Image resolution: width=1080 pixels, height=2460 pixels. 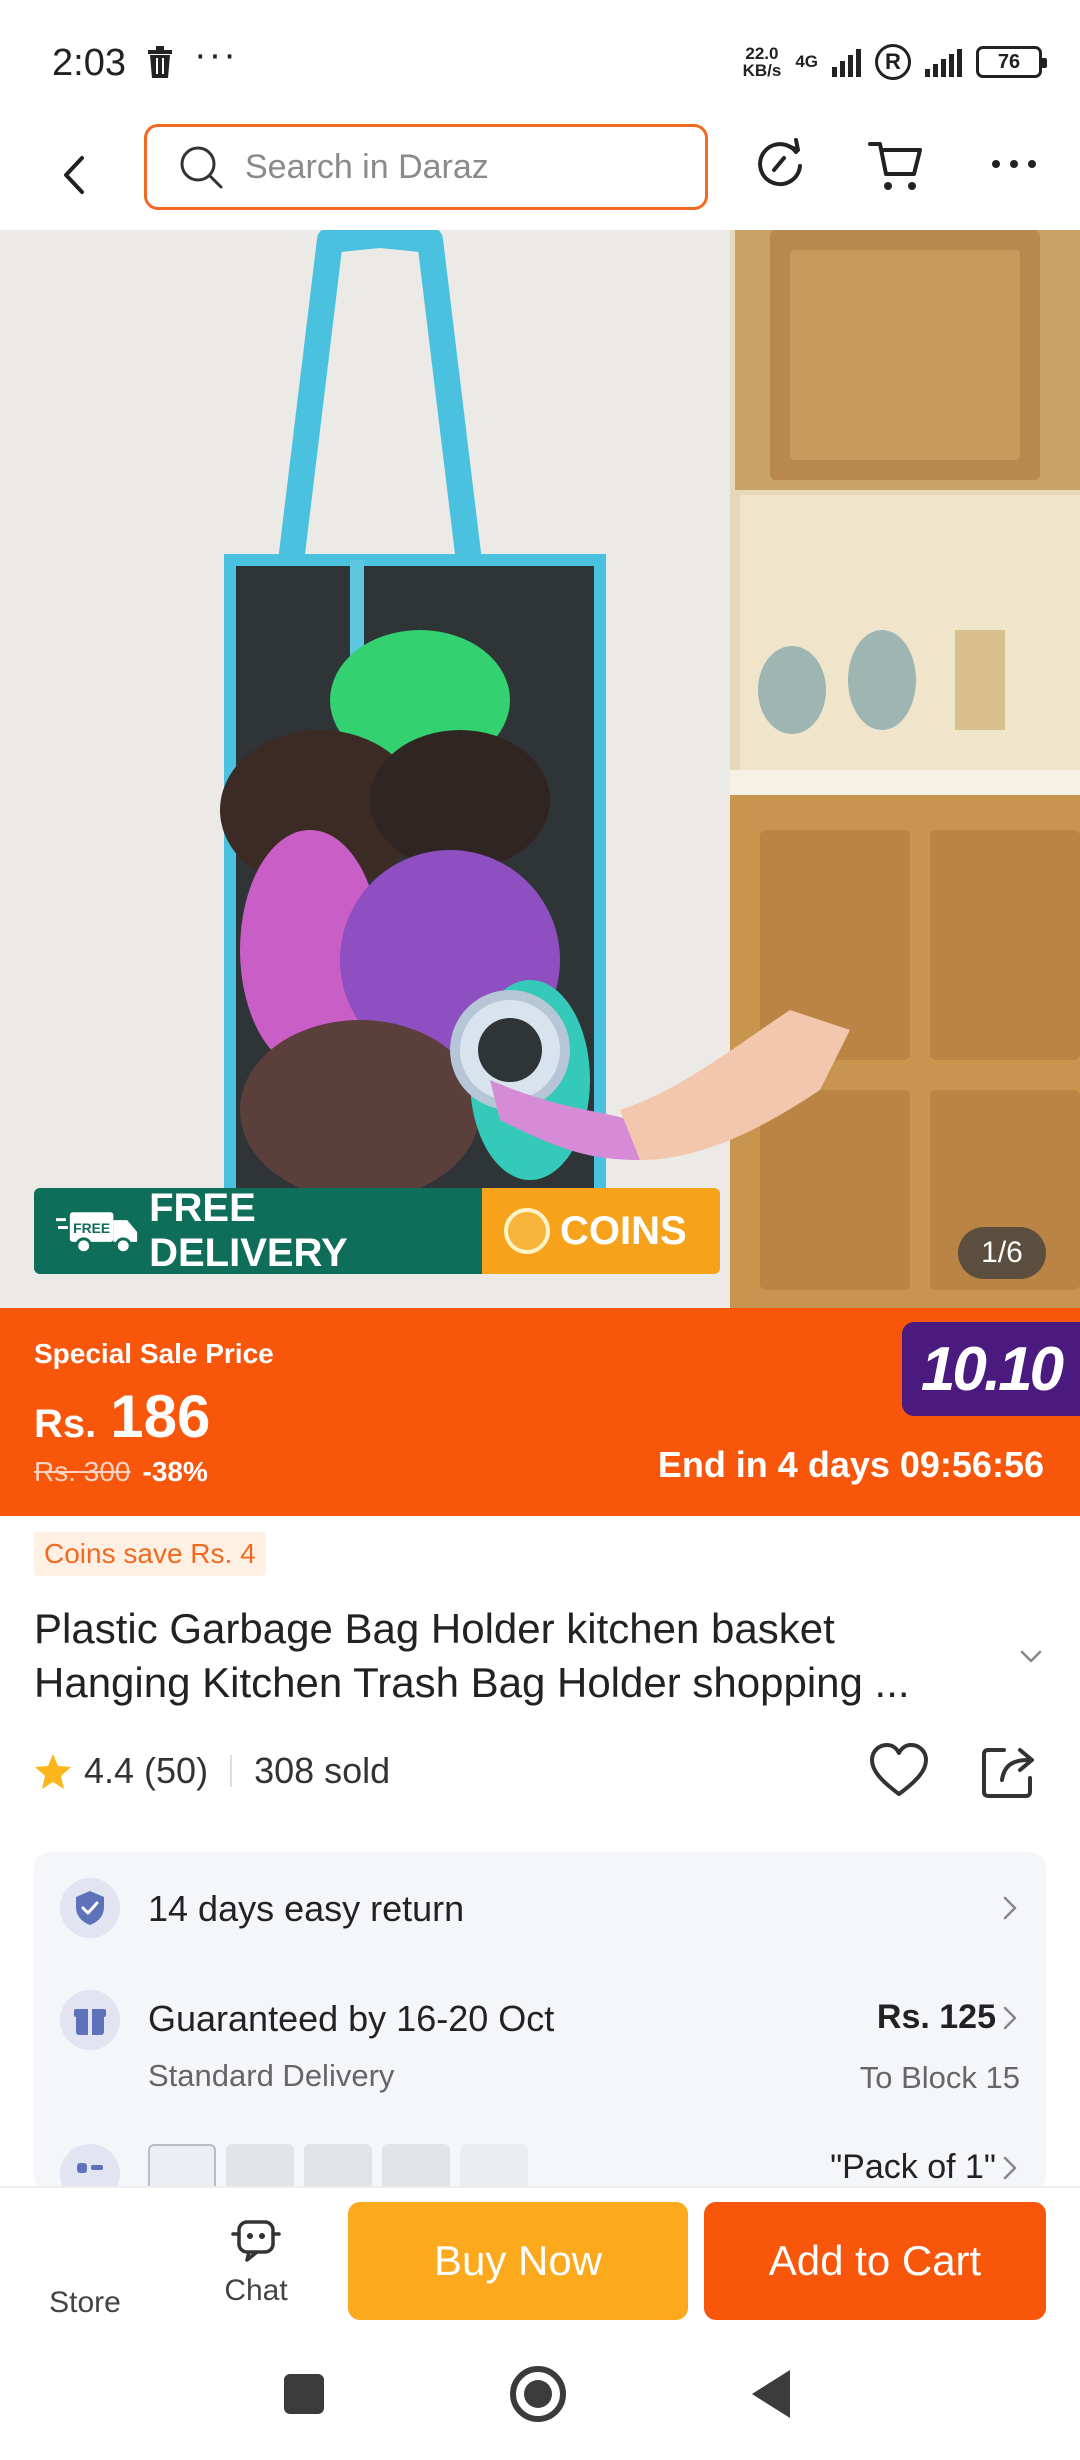 I want to click on status-bar: 2:03 ··· 22.0 KB/s 4G R 76, so click(x=540, y=60).